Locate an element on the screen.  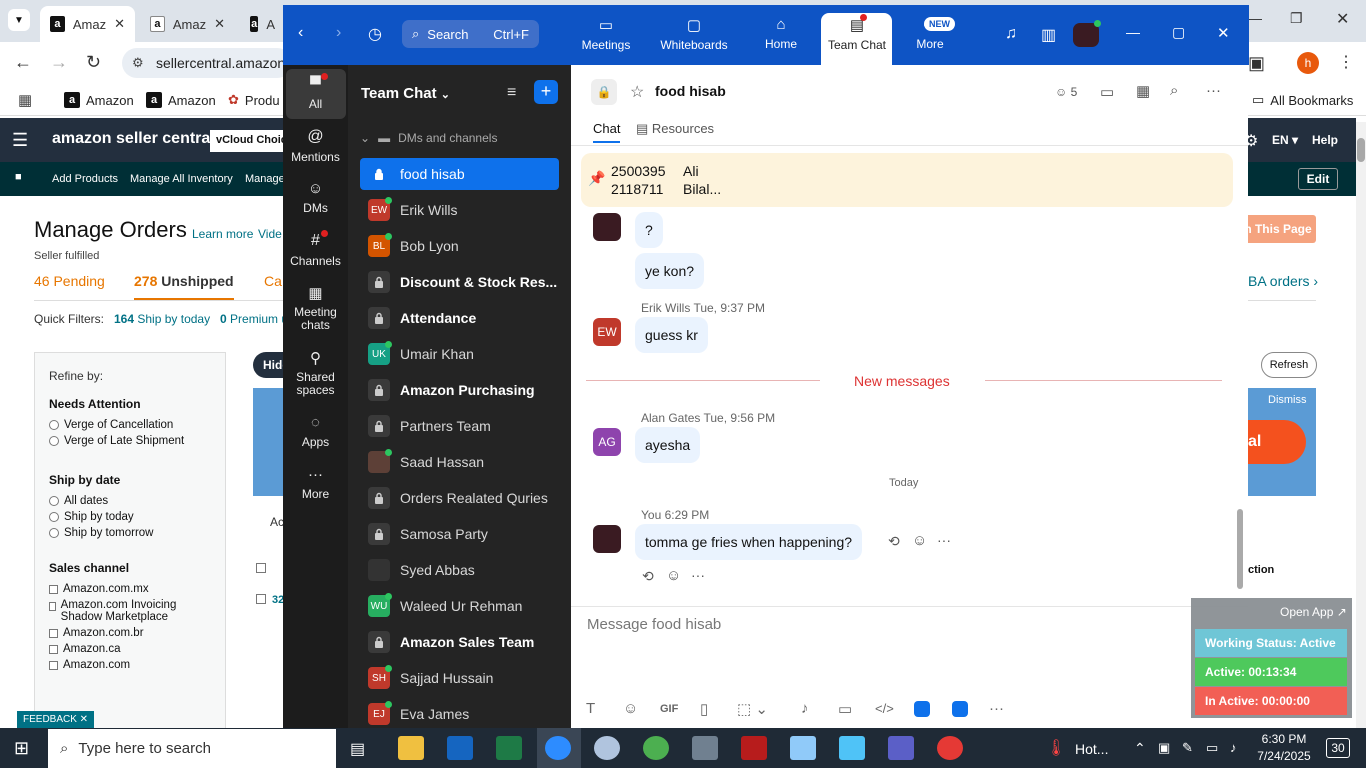
page-scroll-thumb is located at coordinates (1361, 150).